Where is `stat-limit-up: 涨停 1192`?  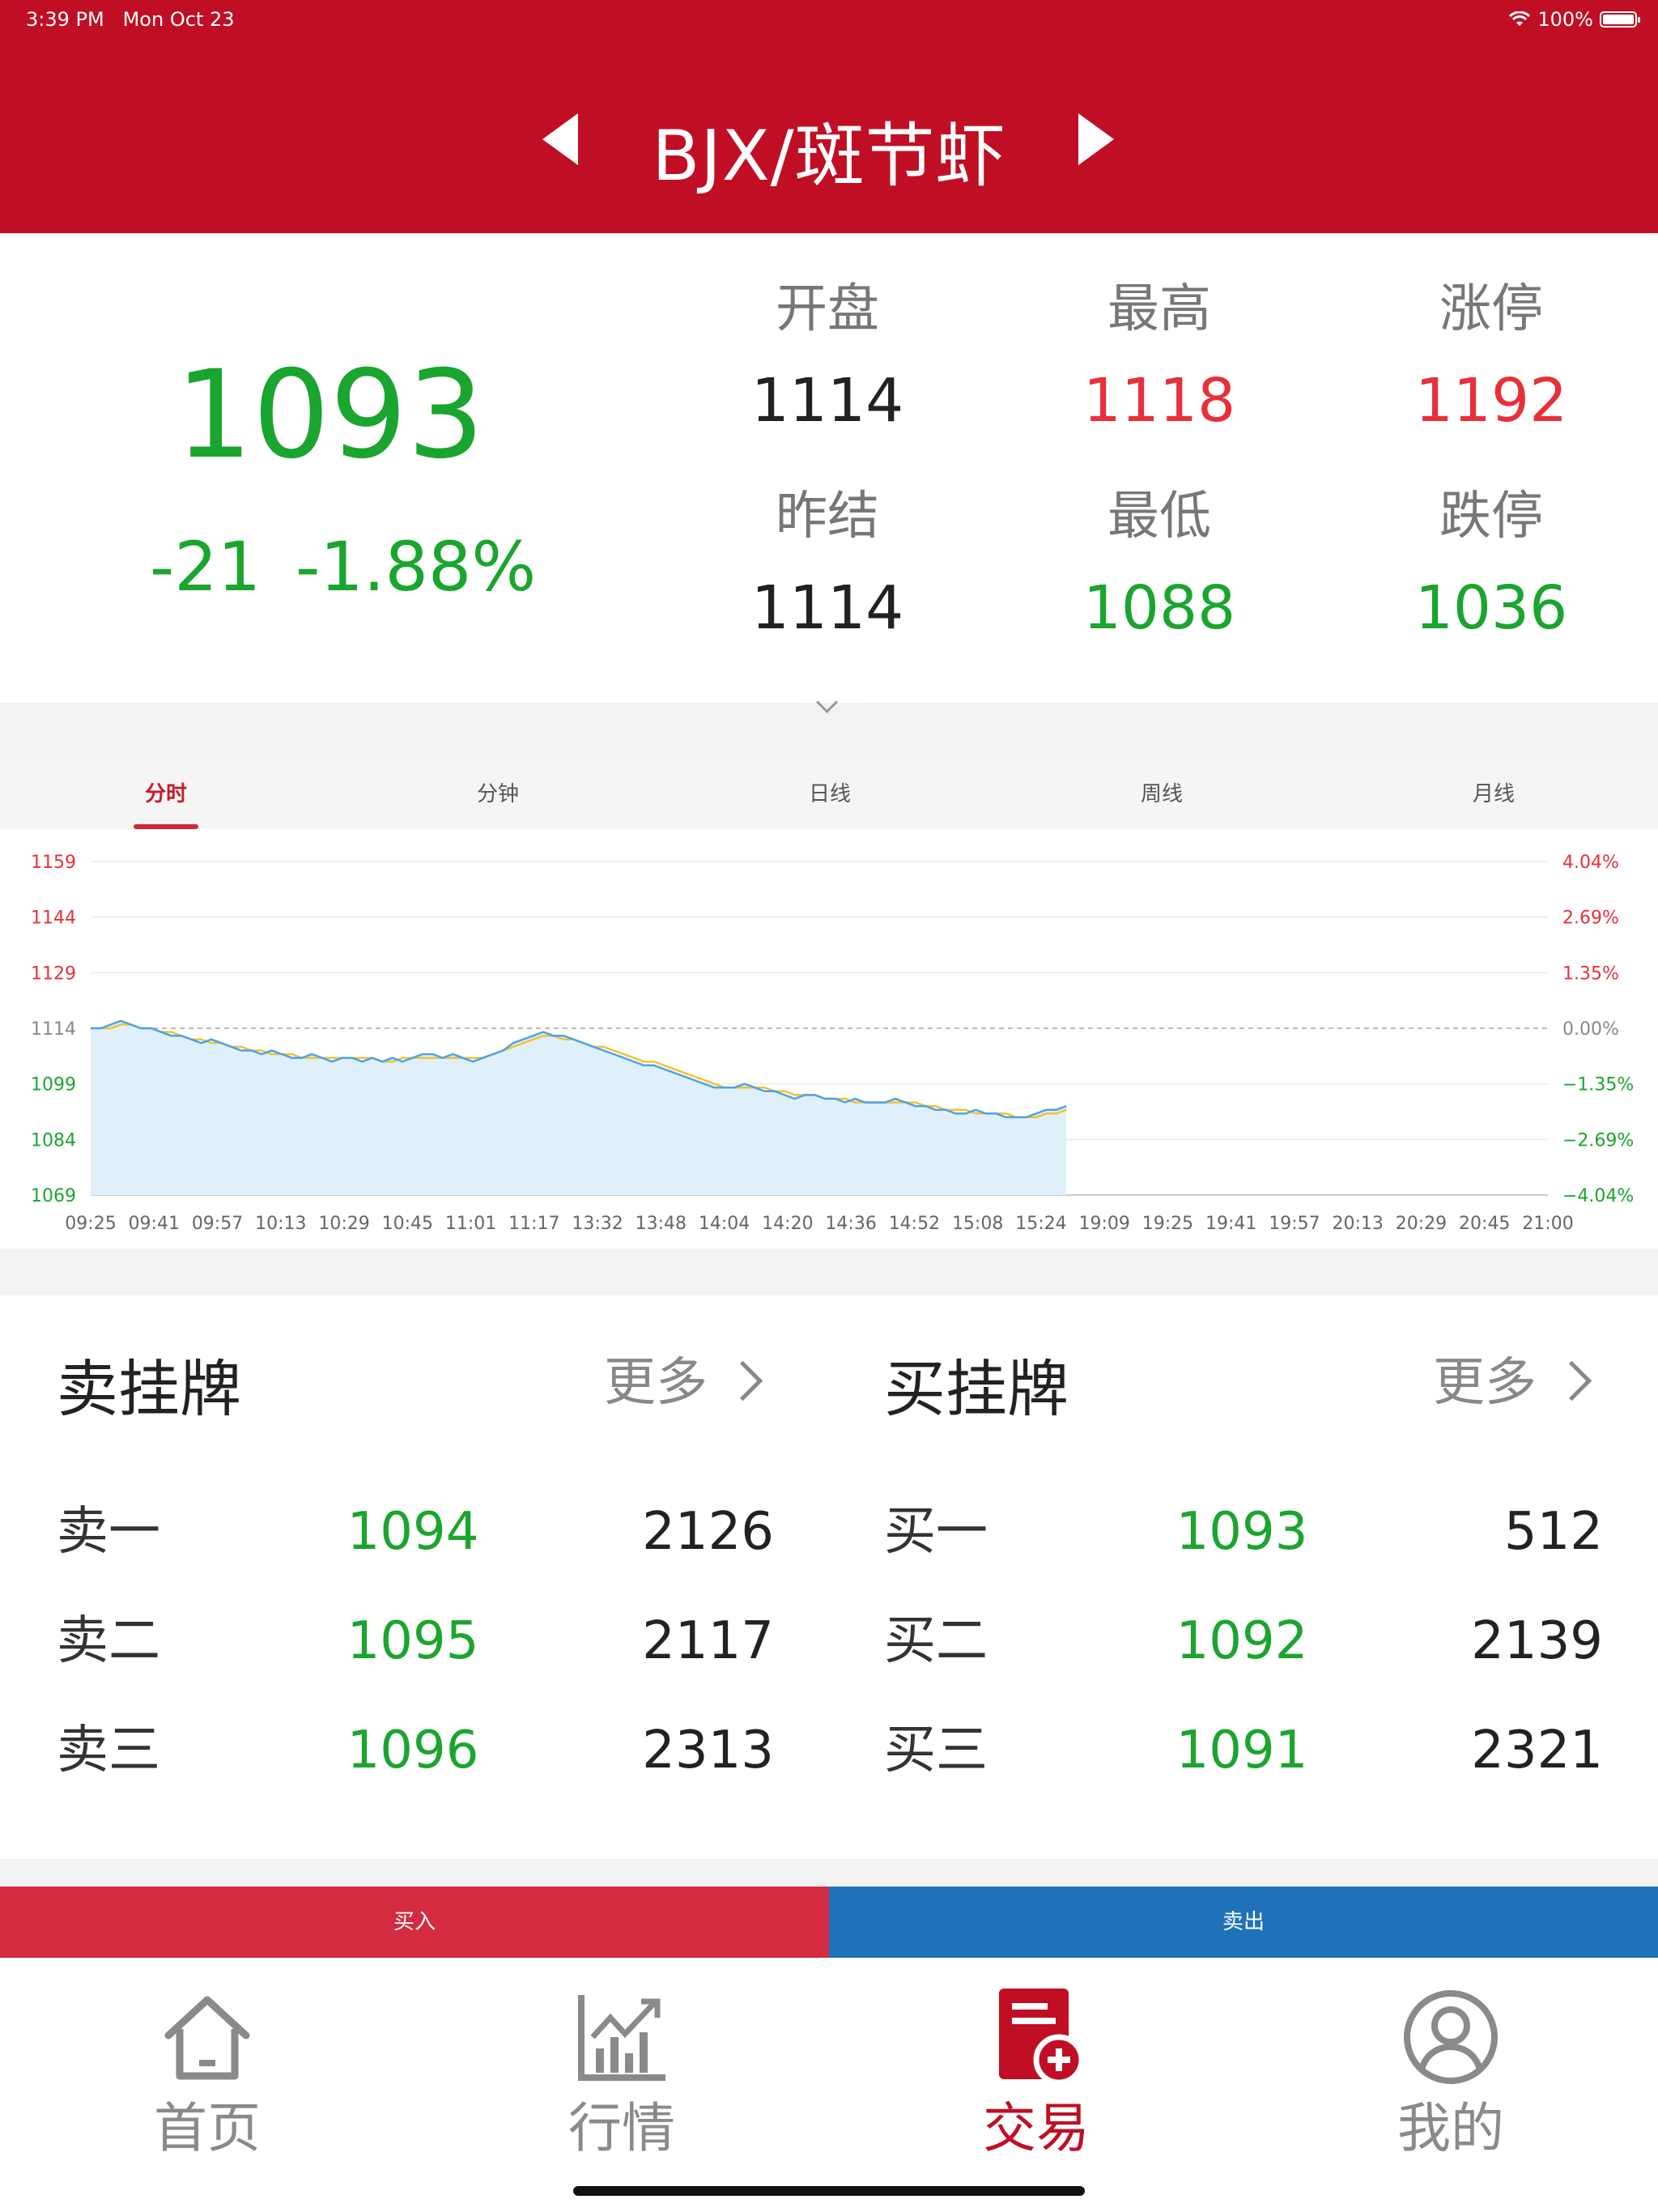
stat-limit-up: 涨停 1192 is located at coordinates (1491, 357).